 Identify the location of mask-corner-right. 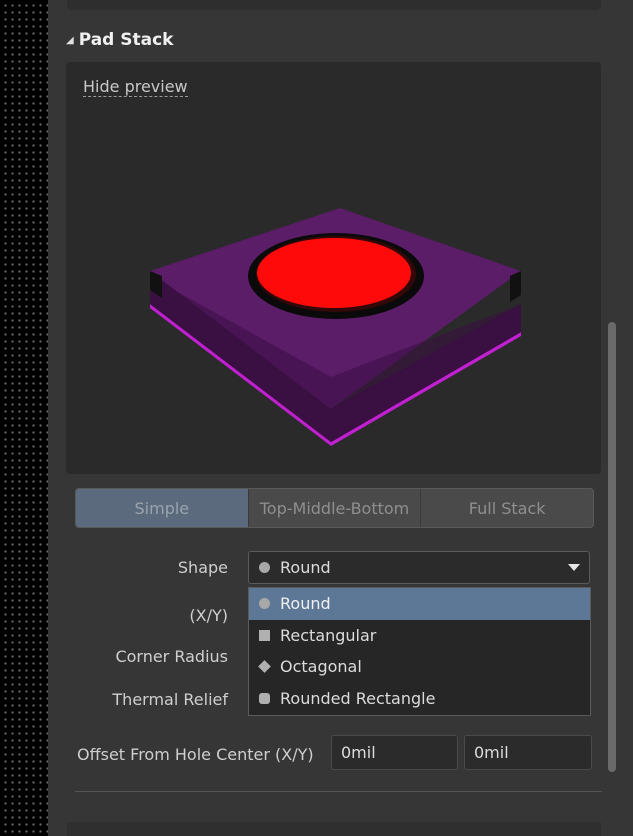
(515, 286).